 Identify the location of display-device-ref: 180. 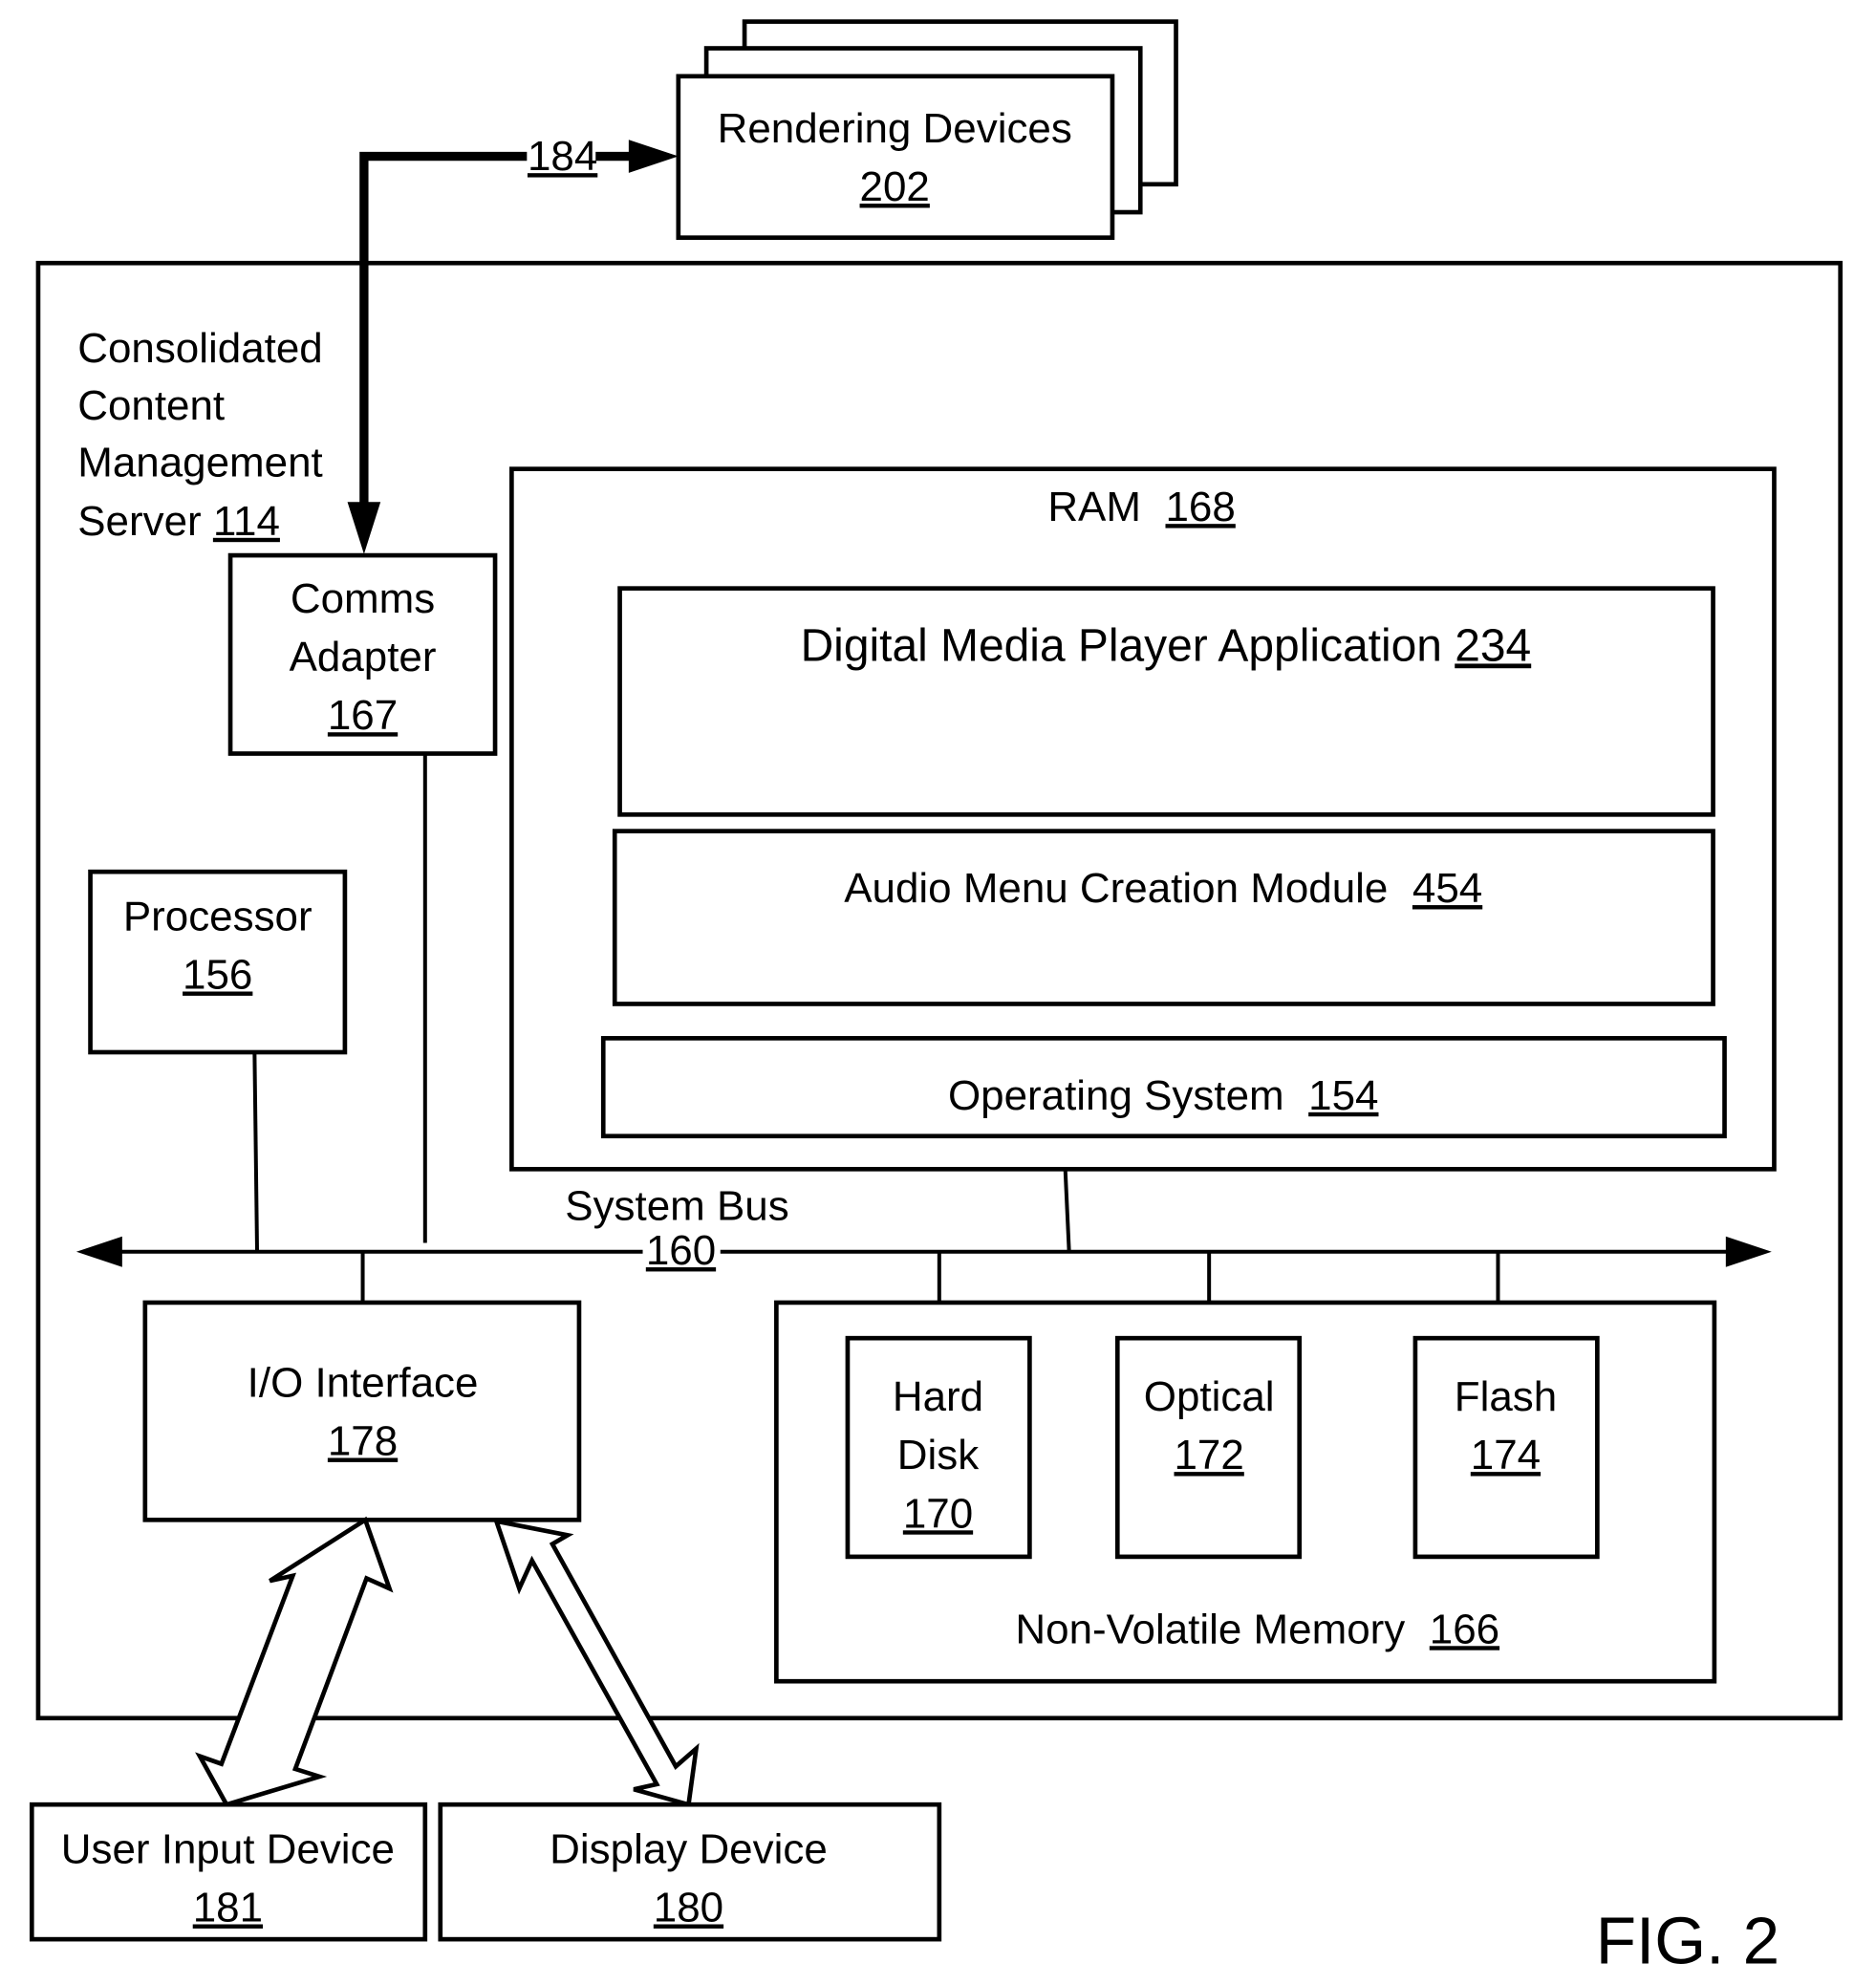
(688, 1908).